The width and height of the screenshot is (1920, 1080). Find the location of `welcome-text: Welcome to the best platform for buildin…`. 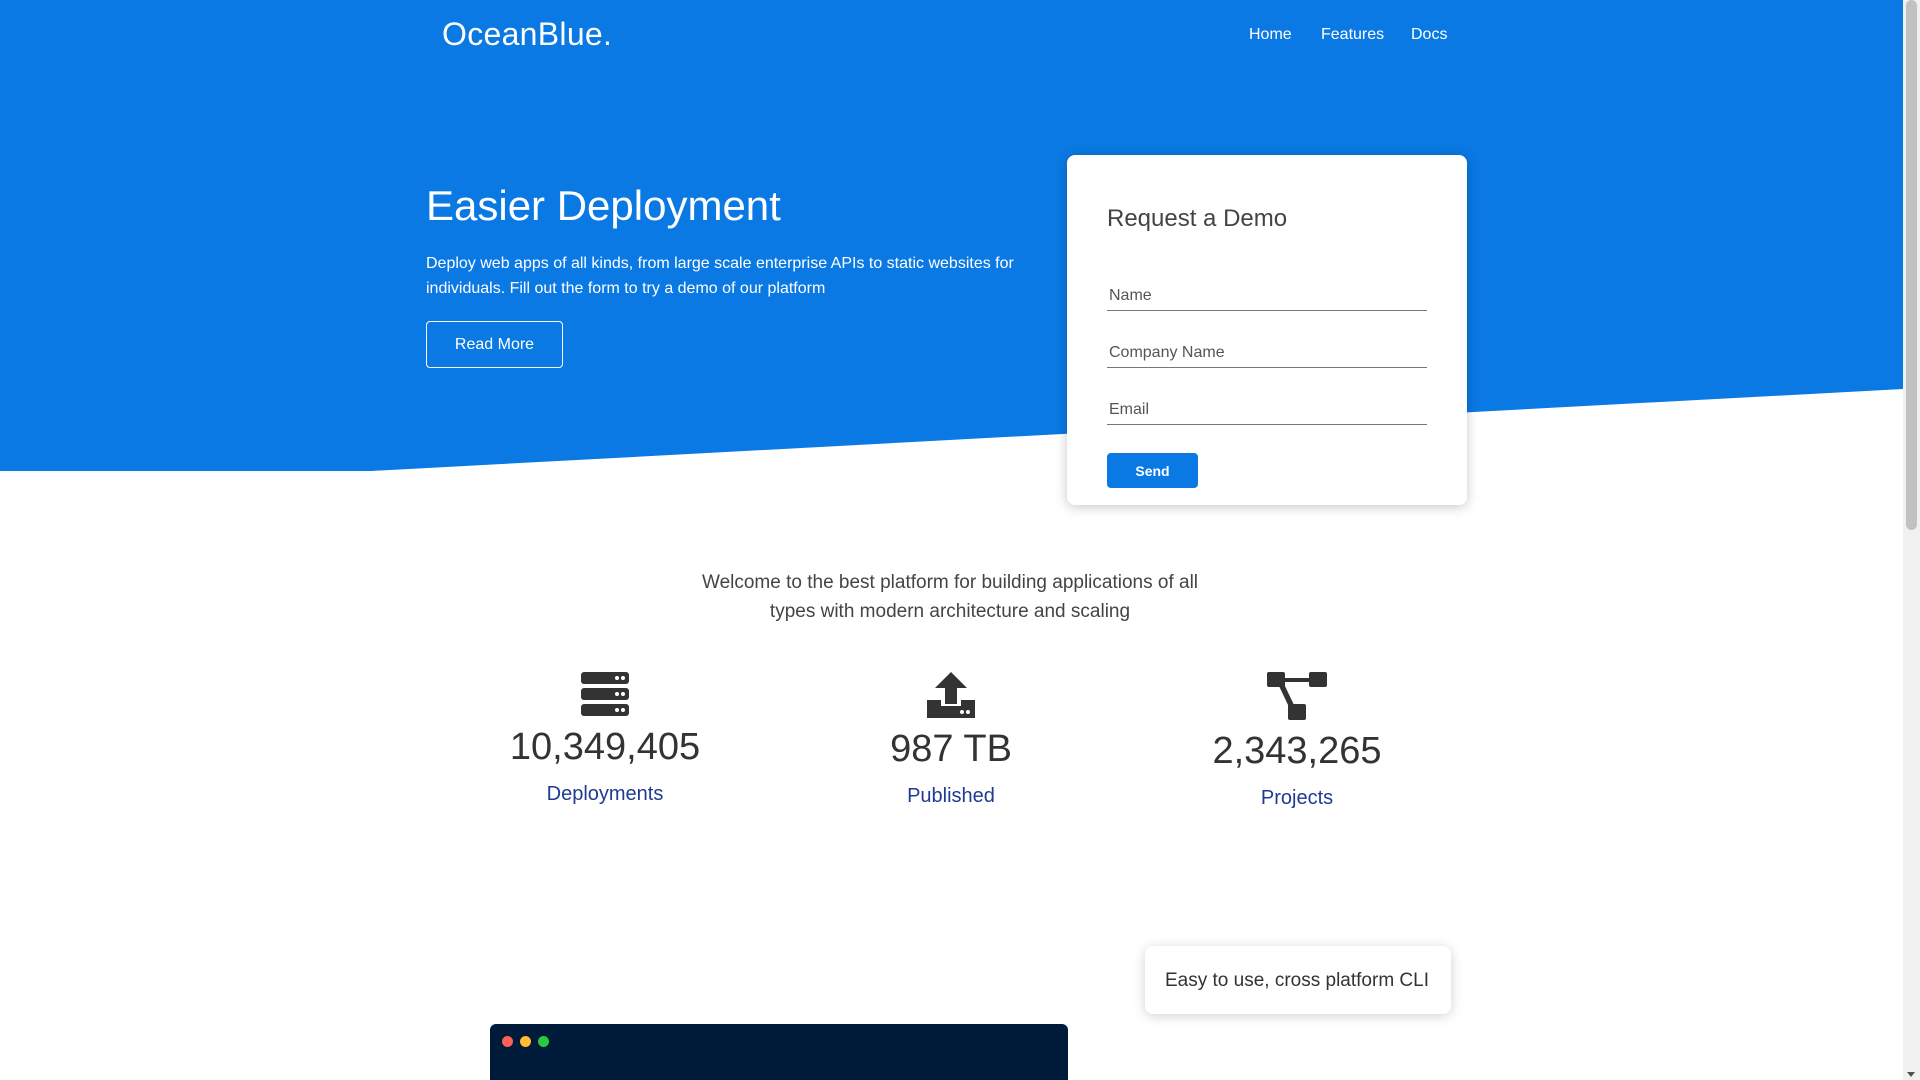

welcome-text: Welcome to the best platform for buildin… is located at coordinates (950, 597).